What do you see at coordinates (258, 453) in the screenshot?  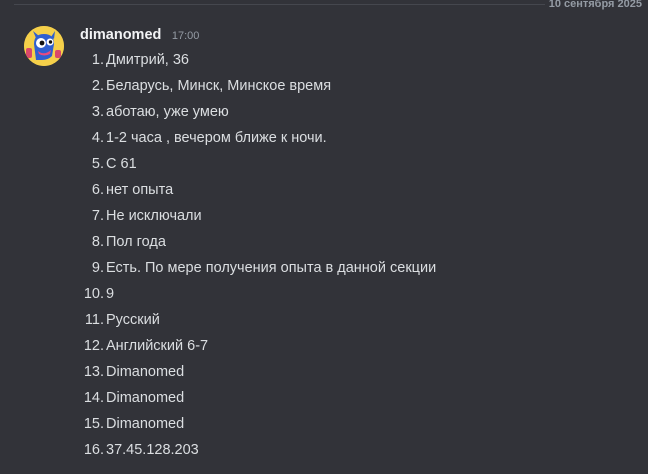 I see `list-item: 16. 37.45.128.203` at bounding box center [258, 453].